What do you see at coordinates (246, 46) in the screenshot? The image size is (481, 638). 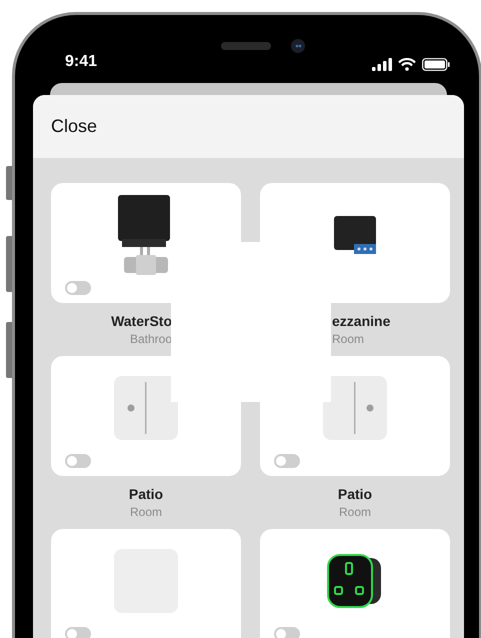 I see `speaker-grille` at bounding box center [246, 46].